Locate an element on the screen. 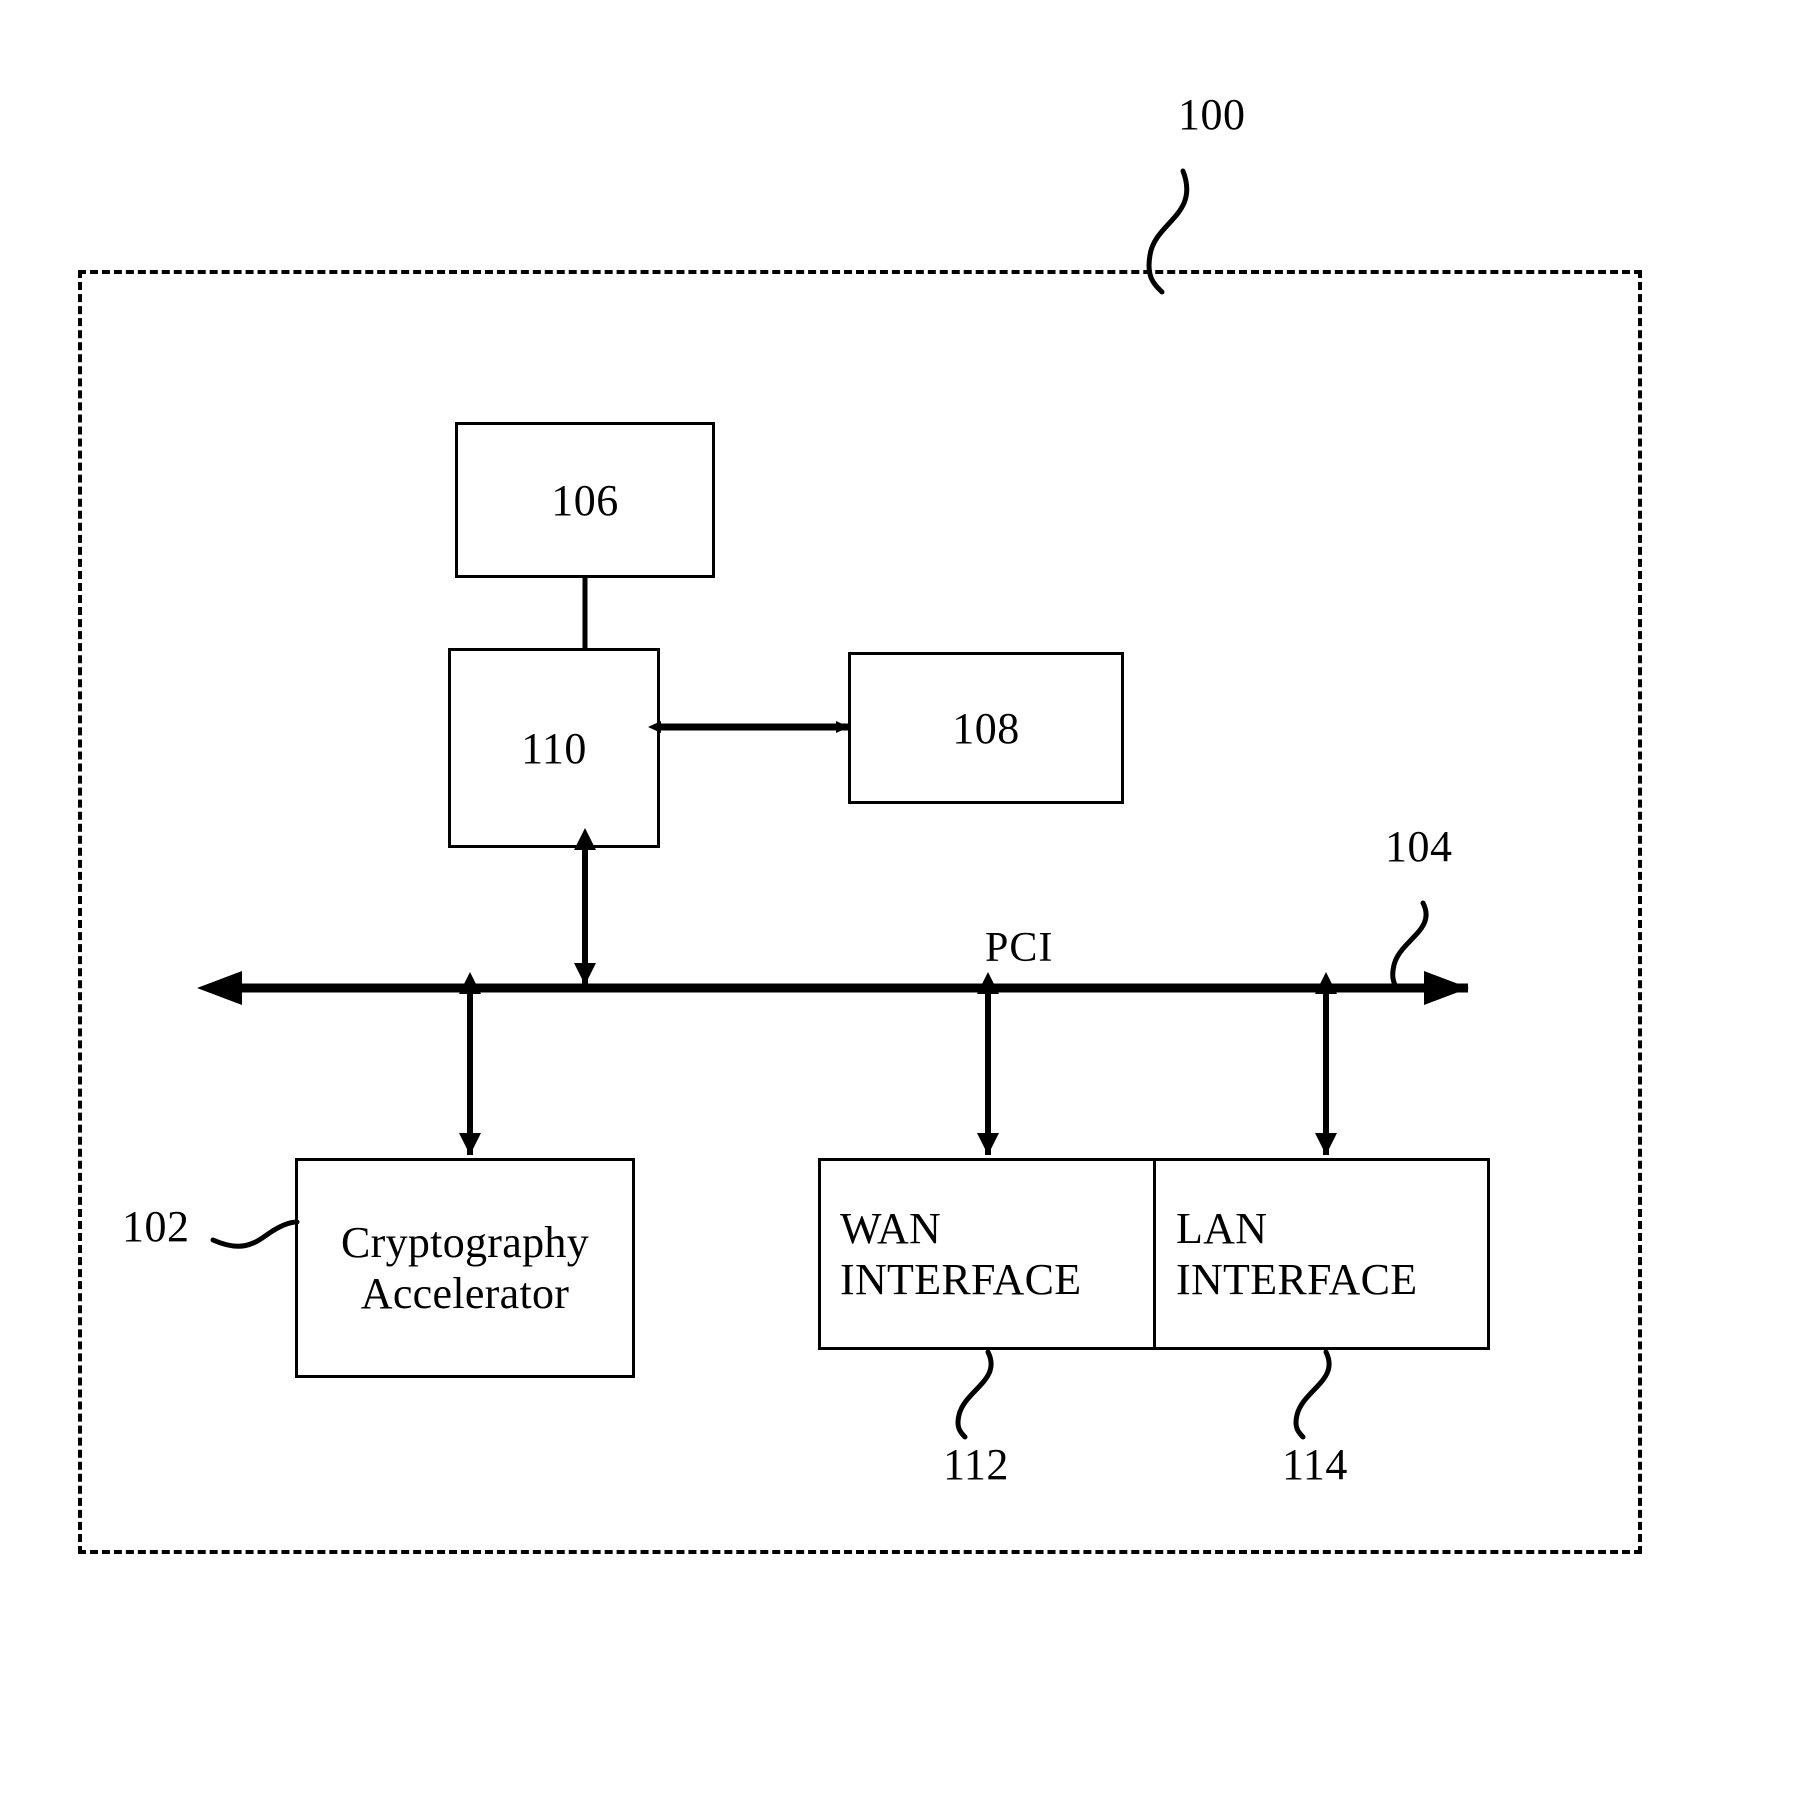 This screenshot has height=1801, width=1806. reference-numeral-104: 104 is located at coordinates (1419, 846).